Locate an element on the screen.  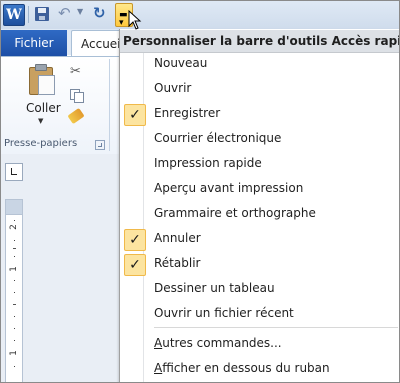
menu-item-label: Ouvrir is located at coordinates (173, 88).